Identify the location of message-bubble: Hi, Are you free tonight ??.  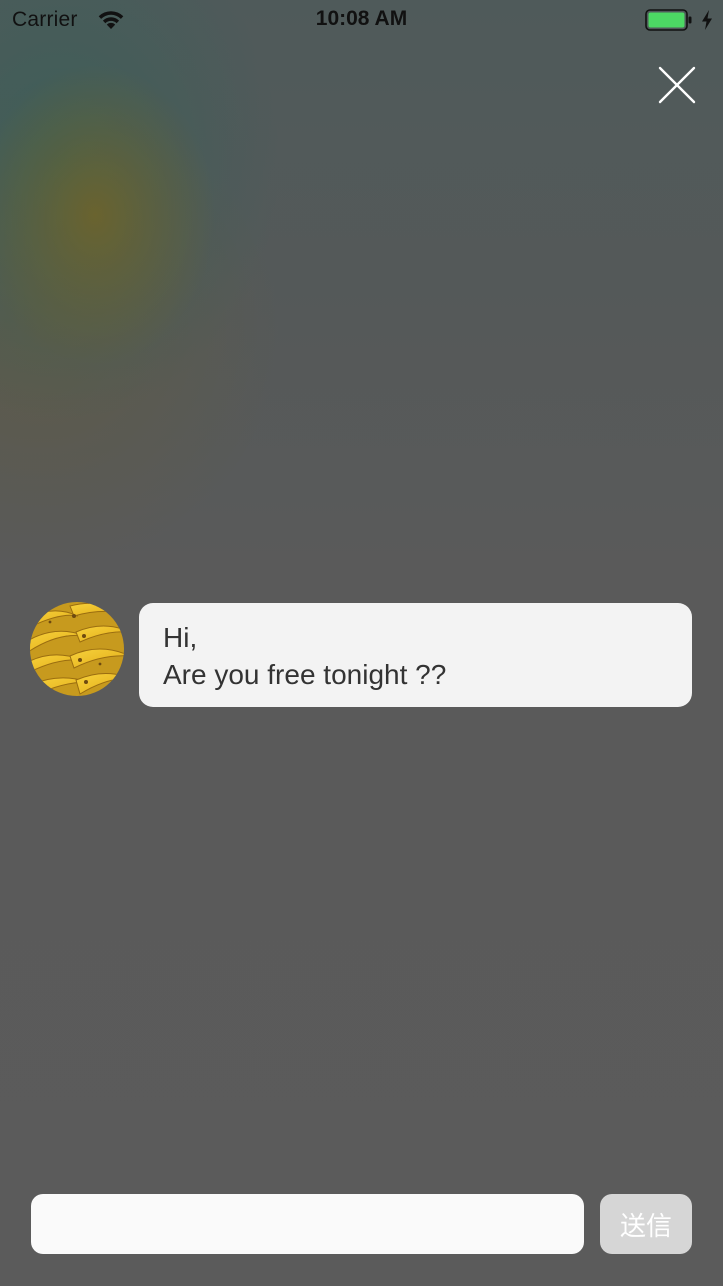
(415, 655).